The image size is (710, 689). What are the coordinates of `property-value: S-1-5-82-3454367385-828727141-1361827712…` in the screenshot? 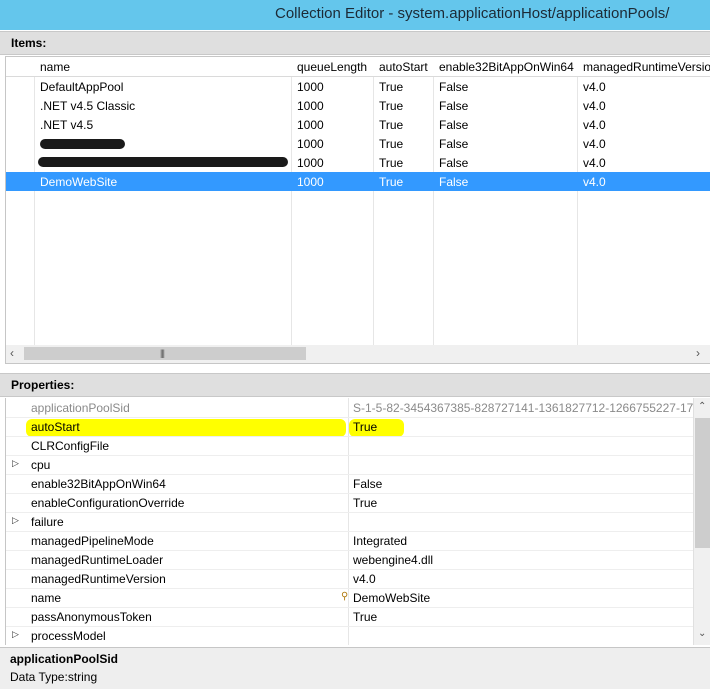 It's located at (531, 408).